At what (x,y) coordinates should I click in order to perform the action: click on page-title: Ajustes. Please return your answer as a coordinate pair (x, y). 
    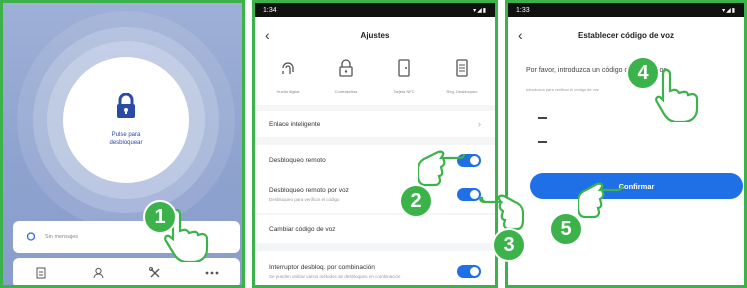
    Looking at the image, I should click on (375, 35).